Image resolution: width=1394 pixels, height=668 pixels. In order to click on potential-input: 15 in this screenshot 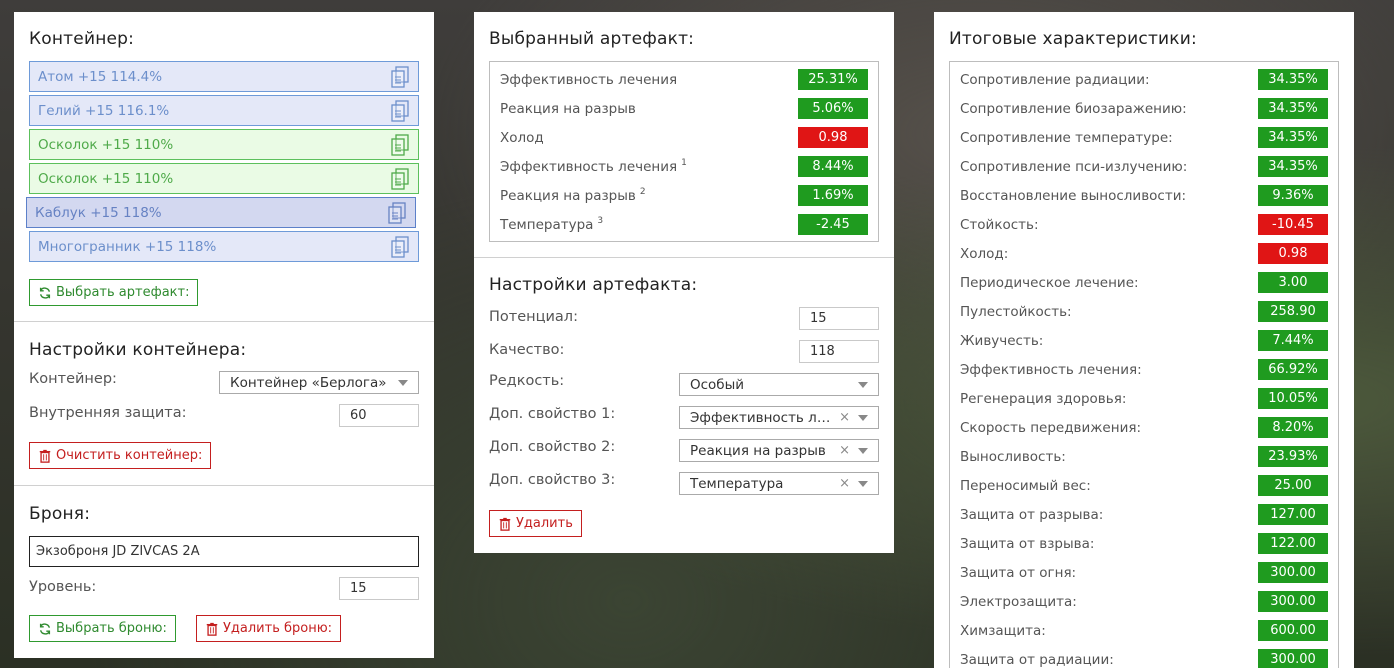, I will do `click(839, 318)`.